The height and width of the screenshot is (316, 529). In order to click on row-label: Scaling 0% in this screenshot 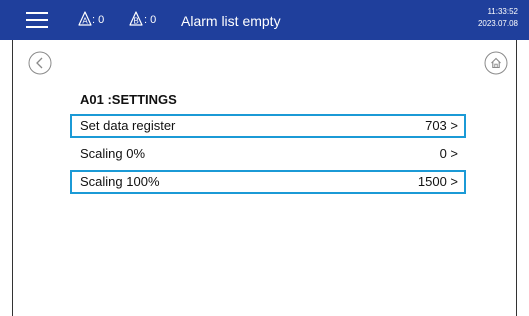, I will do `click(113, 153)`.